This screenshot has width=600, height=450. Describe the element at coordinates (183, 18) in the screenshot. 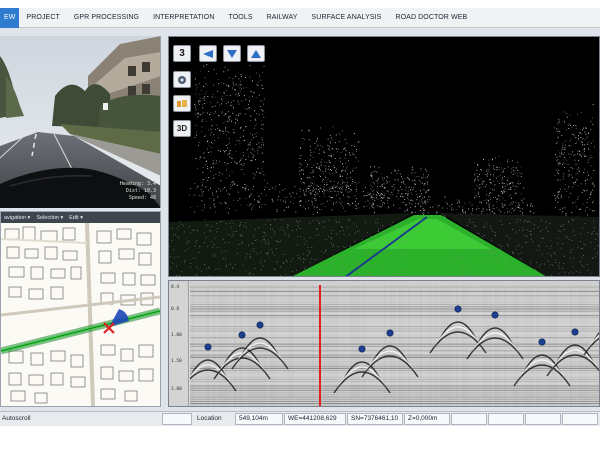

I see `menu-interpretation: INTERPRETATION` at that location.